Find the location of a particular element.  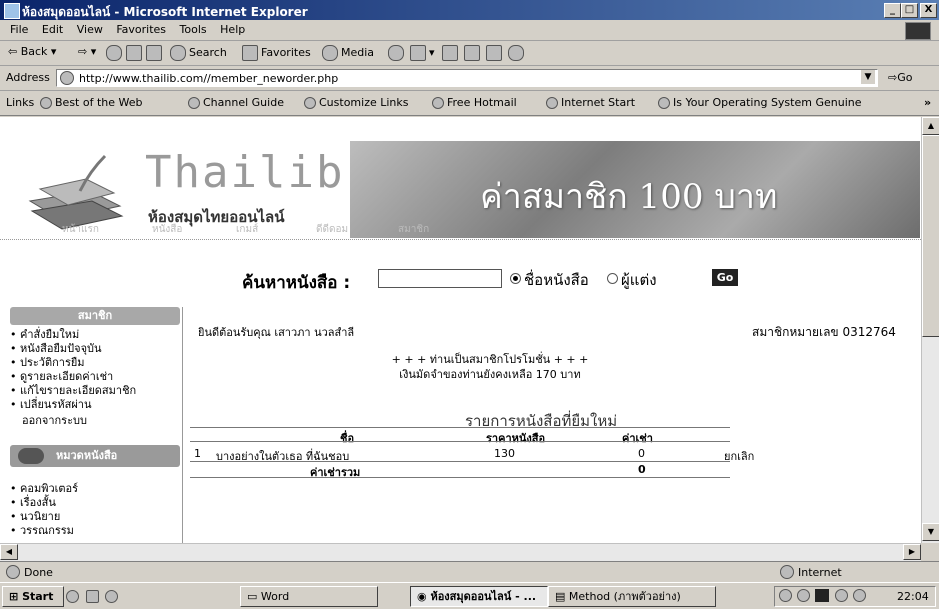

windows-flag-icon is located at coordinates (918, 31).